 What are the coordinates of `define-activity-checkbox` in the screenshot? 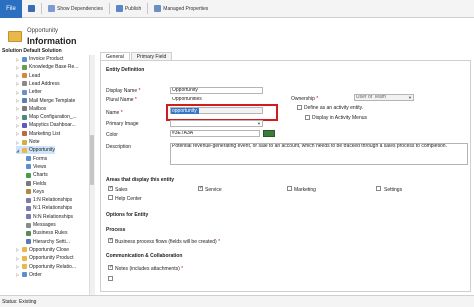 It's located at (299, 107).